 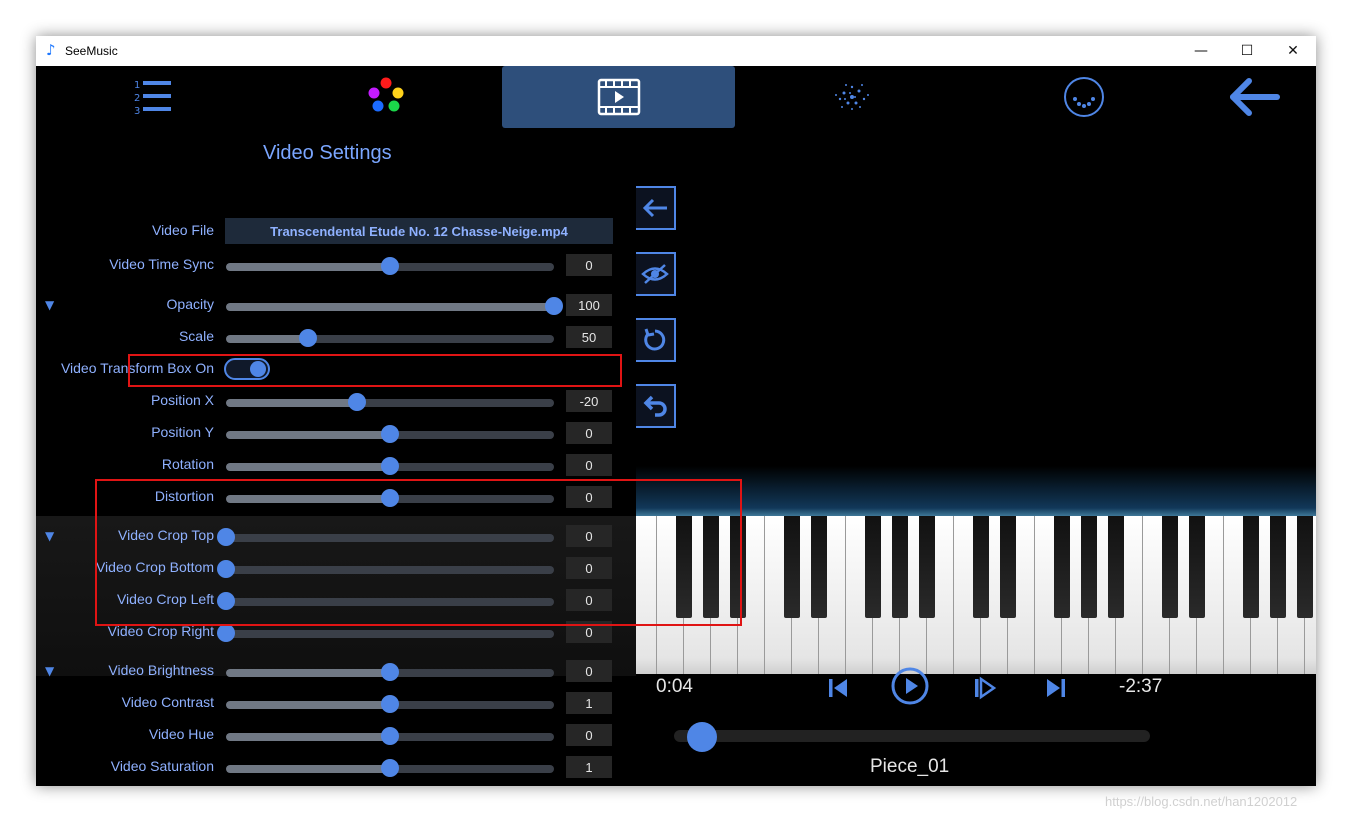 I want to click on video-contrast-value-field: 1, so click(x=589, y=703).